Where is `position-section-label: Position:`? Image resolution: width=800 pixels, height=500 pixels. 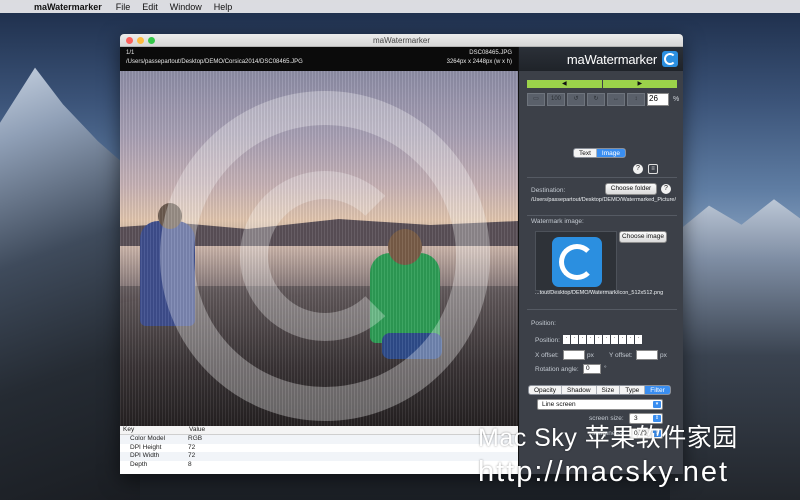 position-section-label: Position: is located at coordinates (543, 323).